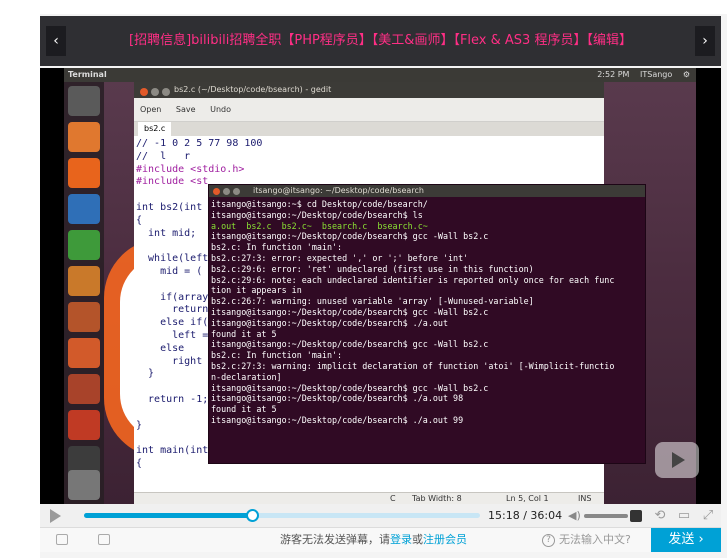 This screenshot has height=558, width=727. What do you see at coordinates (338, 190) in the screenshot?
I see `terminal-title: itsango@itsango: ~/Desktop/code/bsearch` at bounding box center [338, 190].